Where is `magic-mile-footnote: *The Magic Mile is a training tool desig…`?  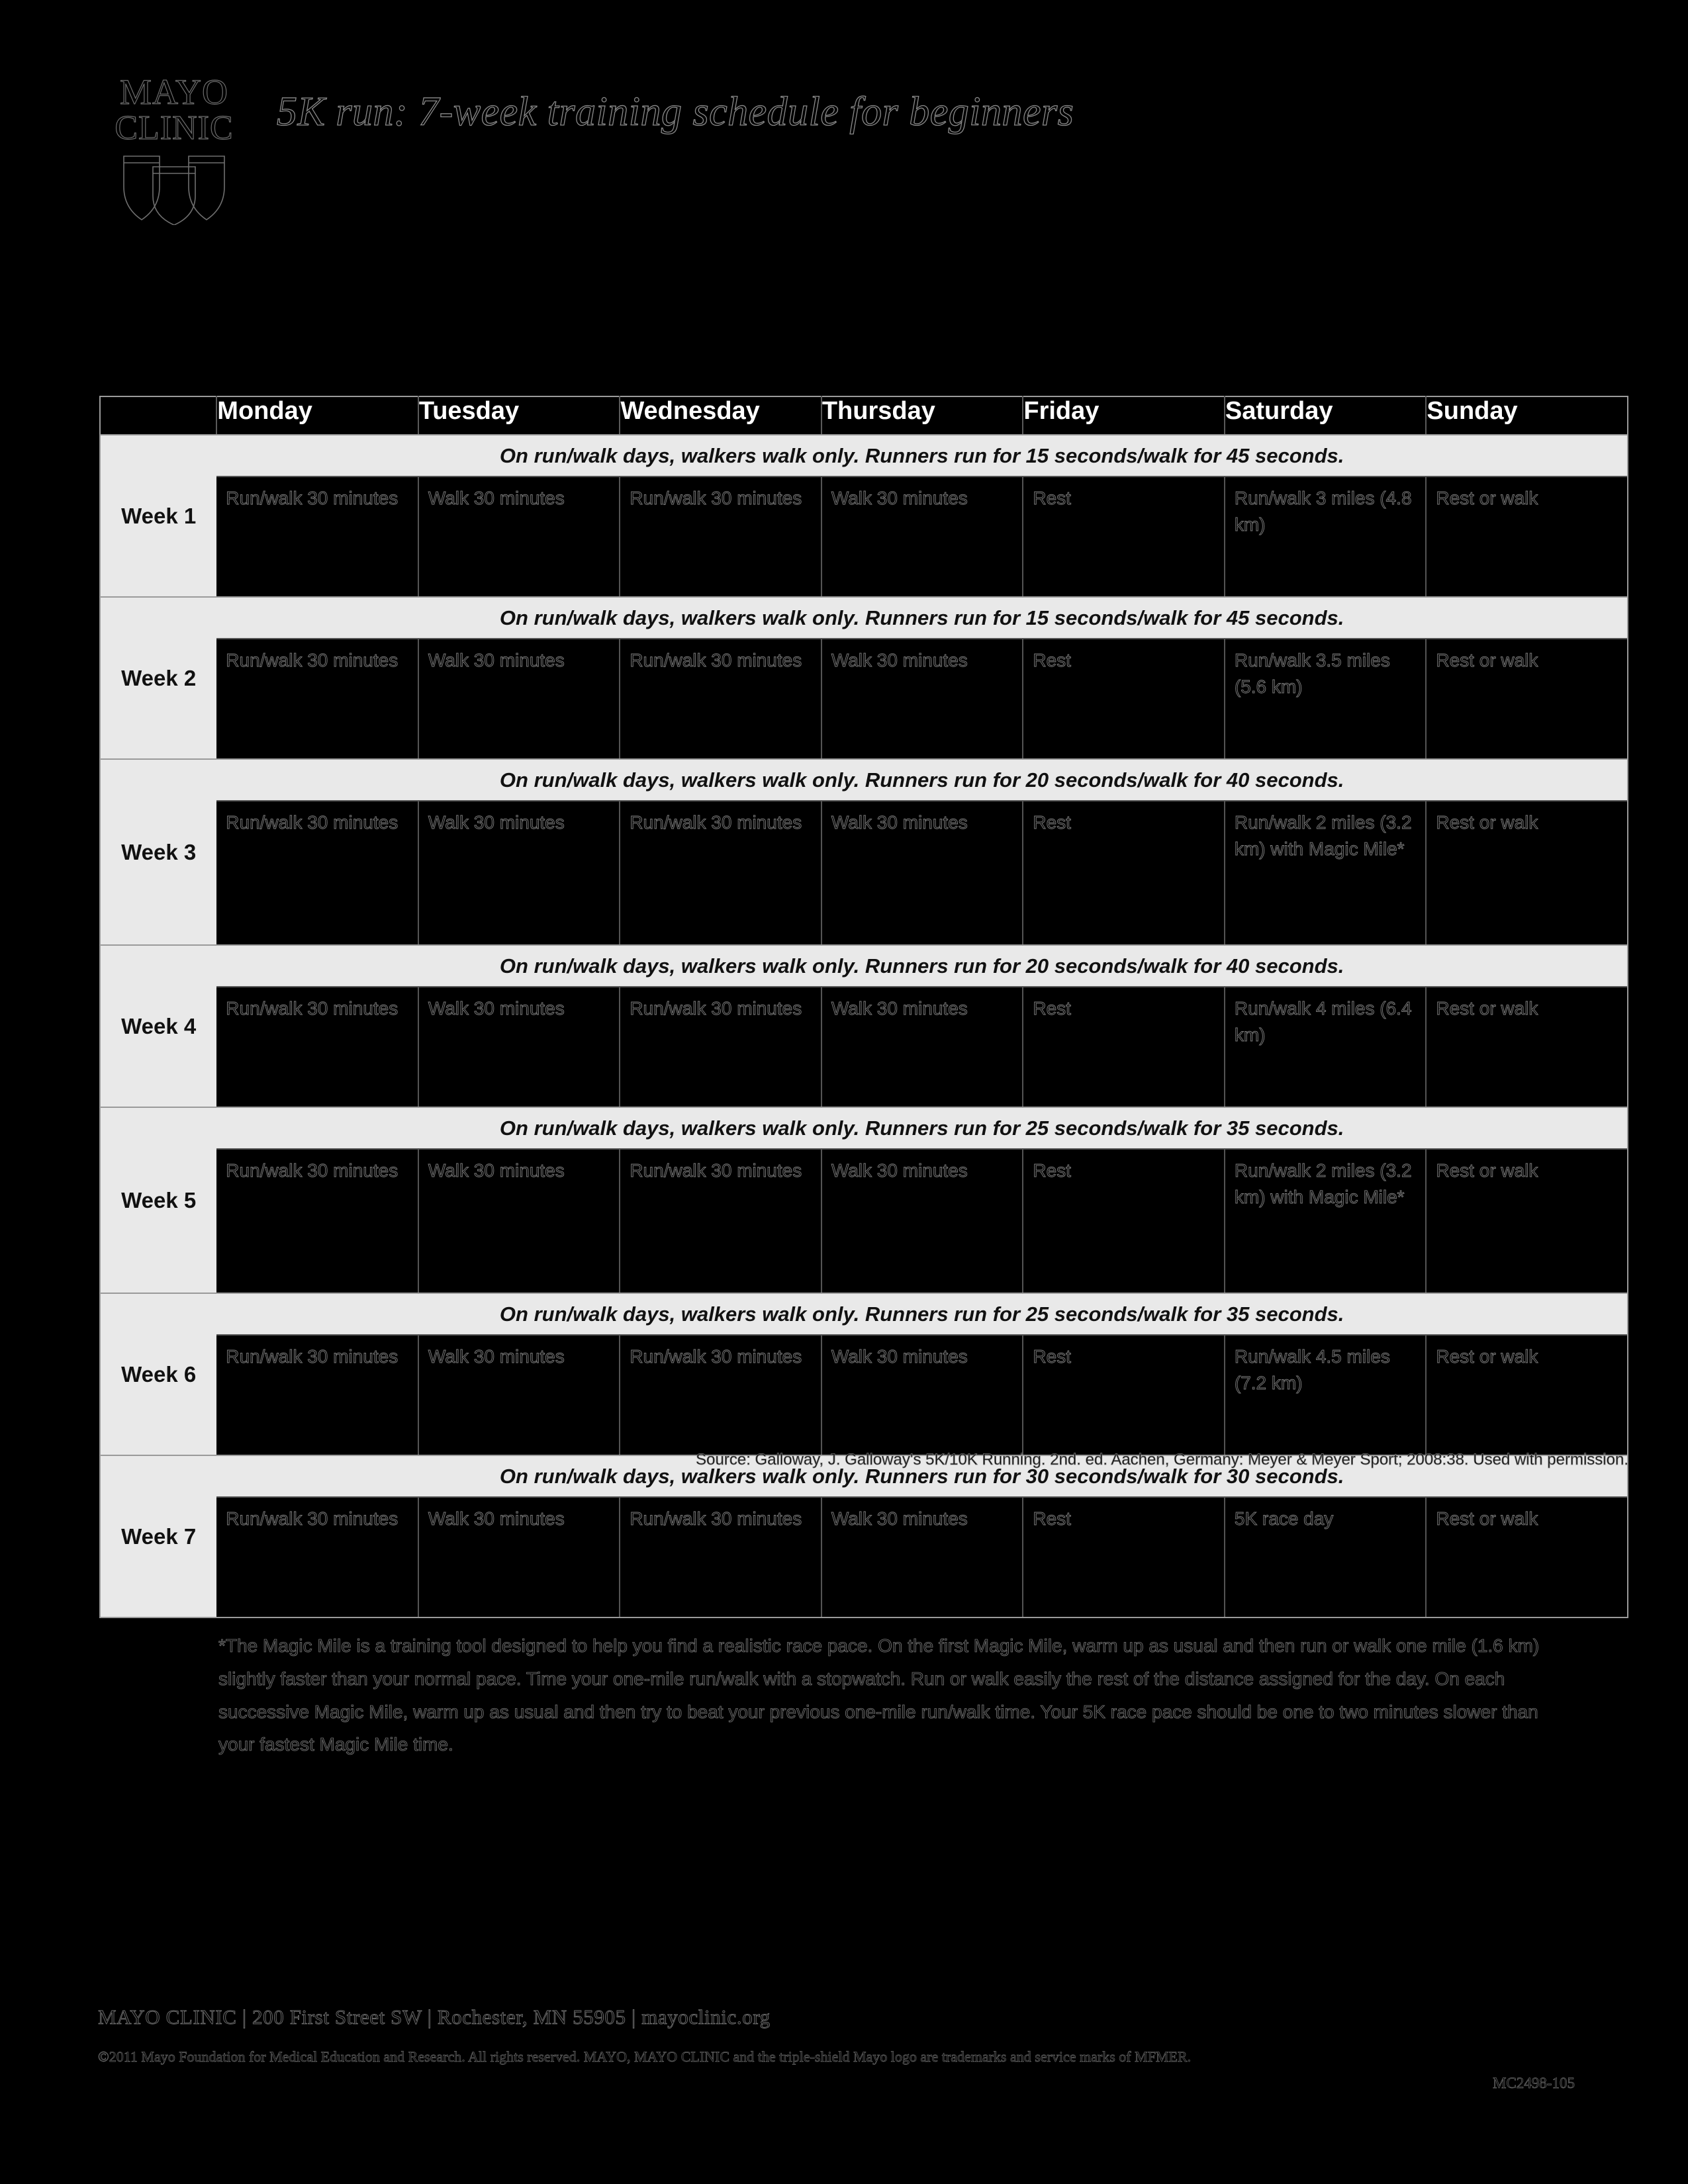 magic-mile-footnote: *The Magic Mile is a training tool desig… is located at coordinates (879, 1695).